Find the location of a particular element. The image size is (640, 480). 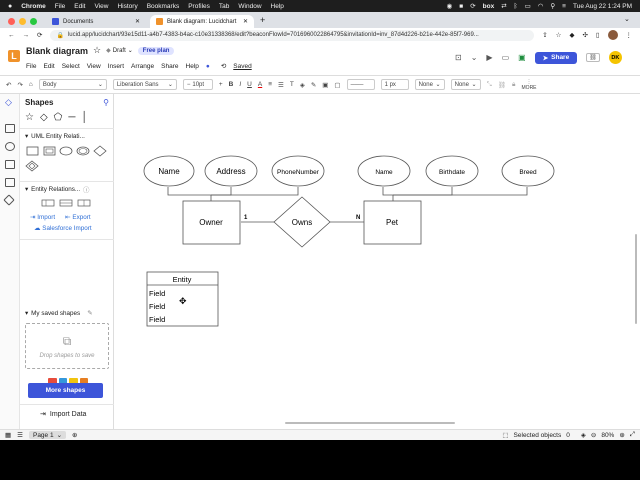

lucid-logo-icon: L is located at coordinates (14, 56).